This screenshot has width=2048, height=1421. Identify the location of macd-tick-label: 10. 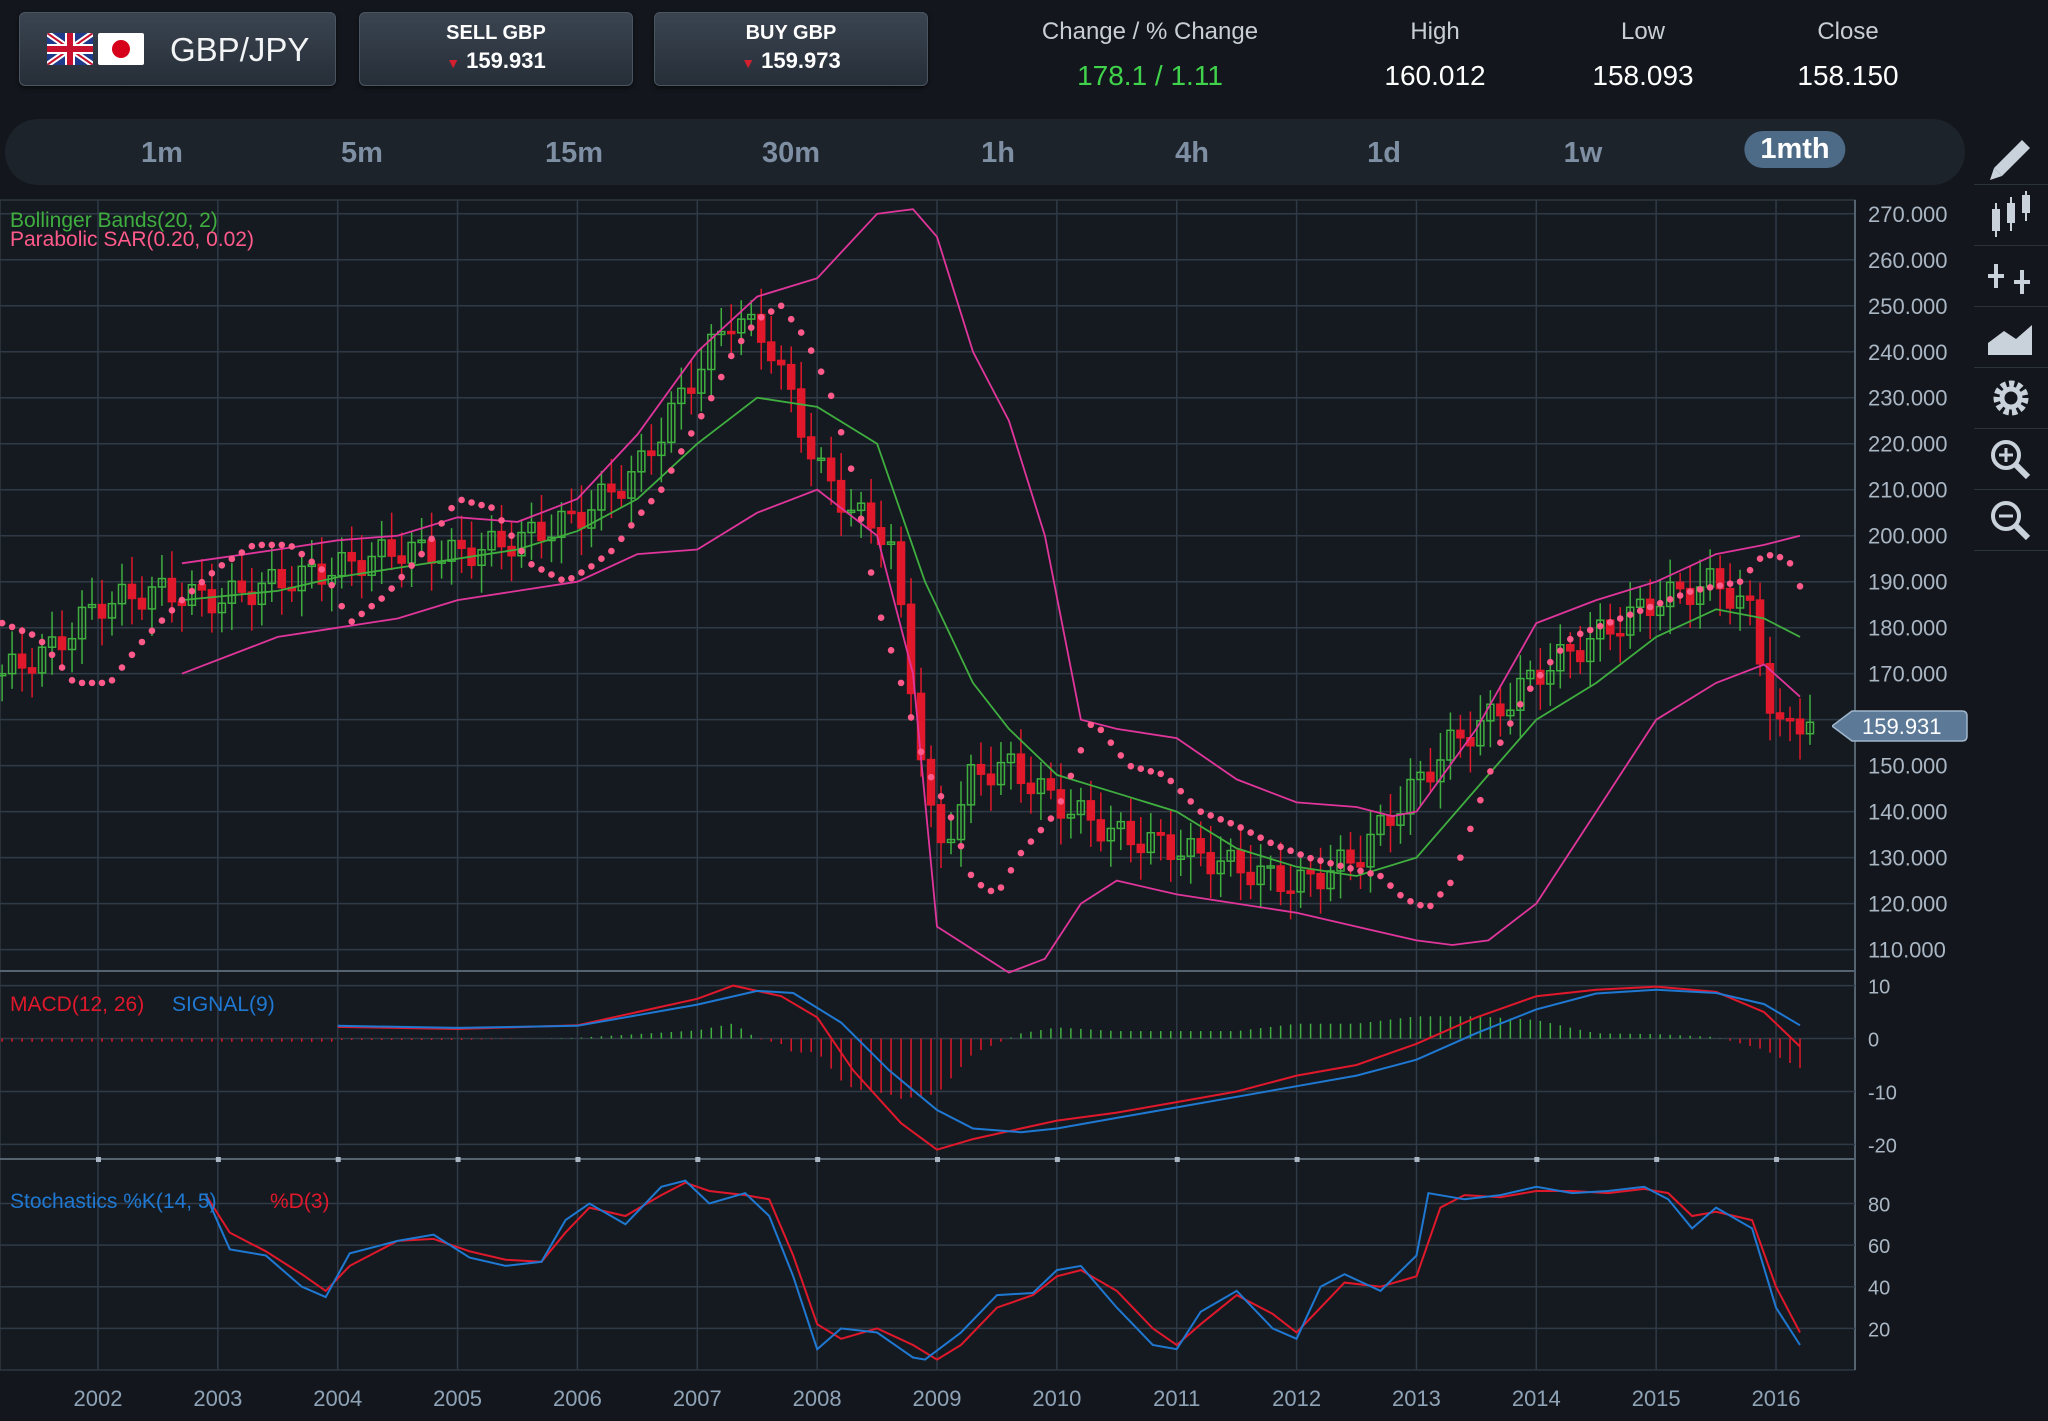
(1879, 988).